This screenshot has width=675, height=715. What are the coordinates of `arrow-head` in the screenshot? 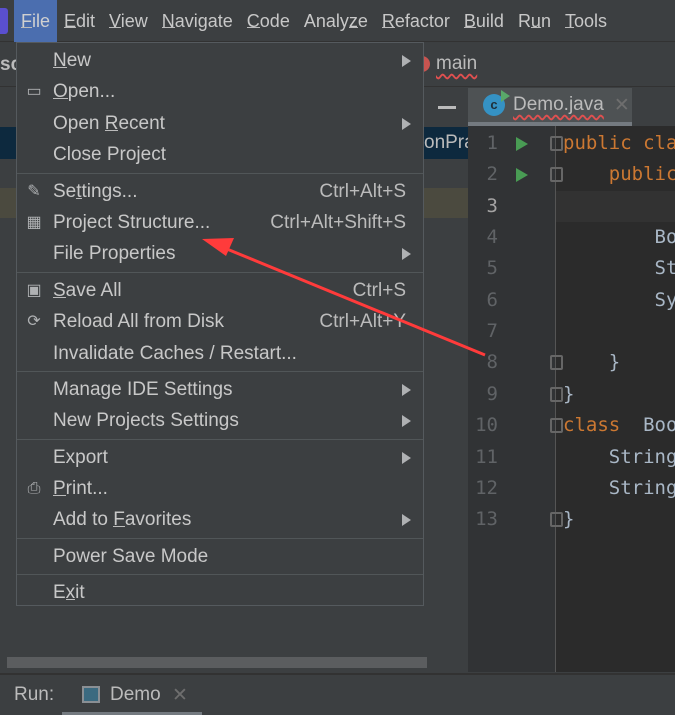 It's located at (218, 247).